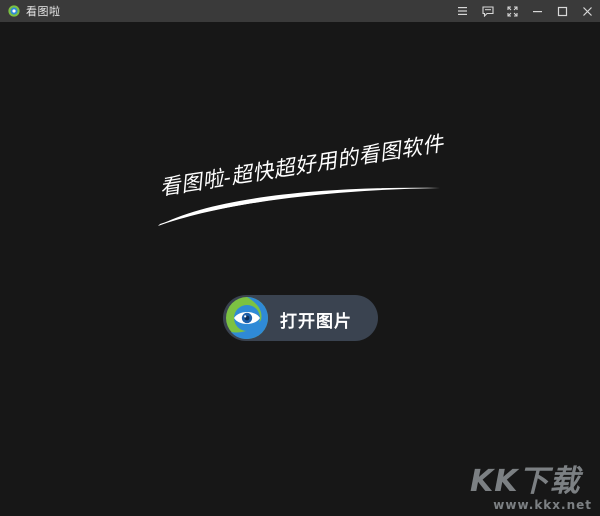 The height and width of the screenshot is (516, 600). I want to click on watermark: KK下载 www.kkx.net, so click(529, 484).